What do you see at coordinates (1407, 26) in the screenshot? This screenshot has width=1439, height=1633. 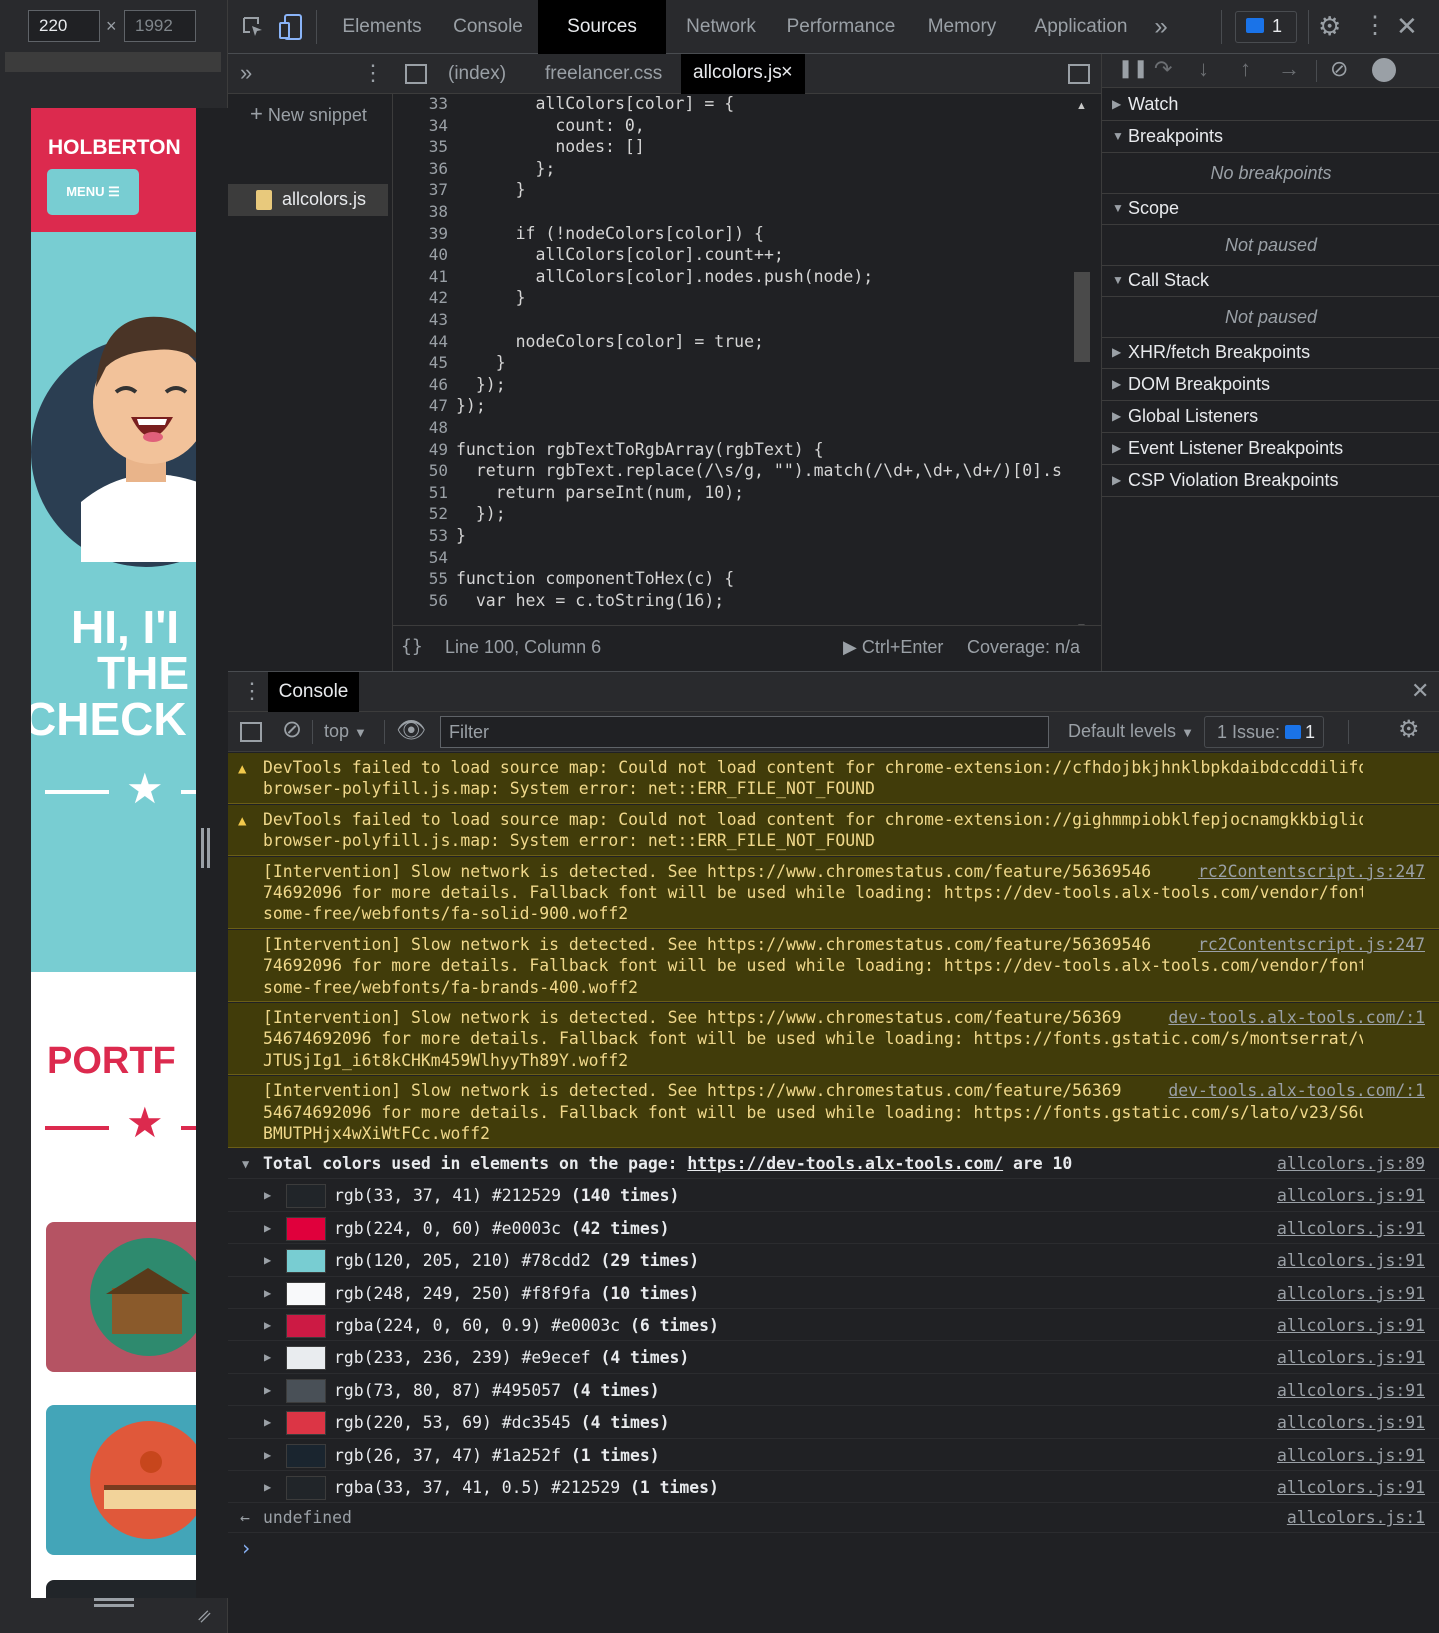 I see `close-devtools-icon: ✕` at bounding box center [1407, 26].